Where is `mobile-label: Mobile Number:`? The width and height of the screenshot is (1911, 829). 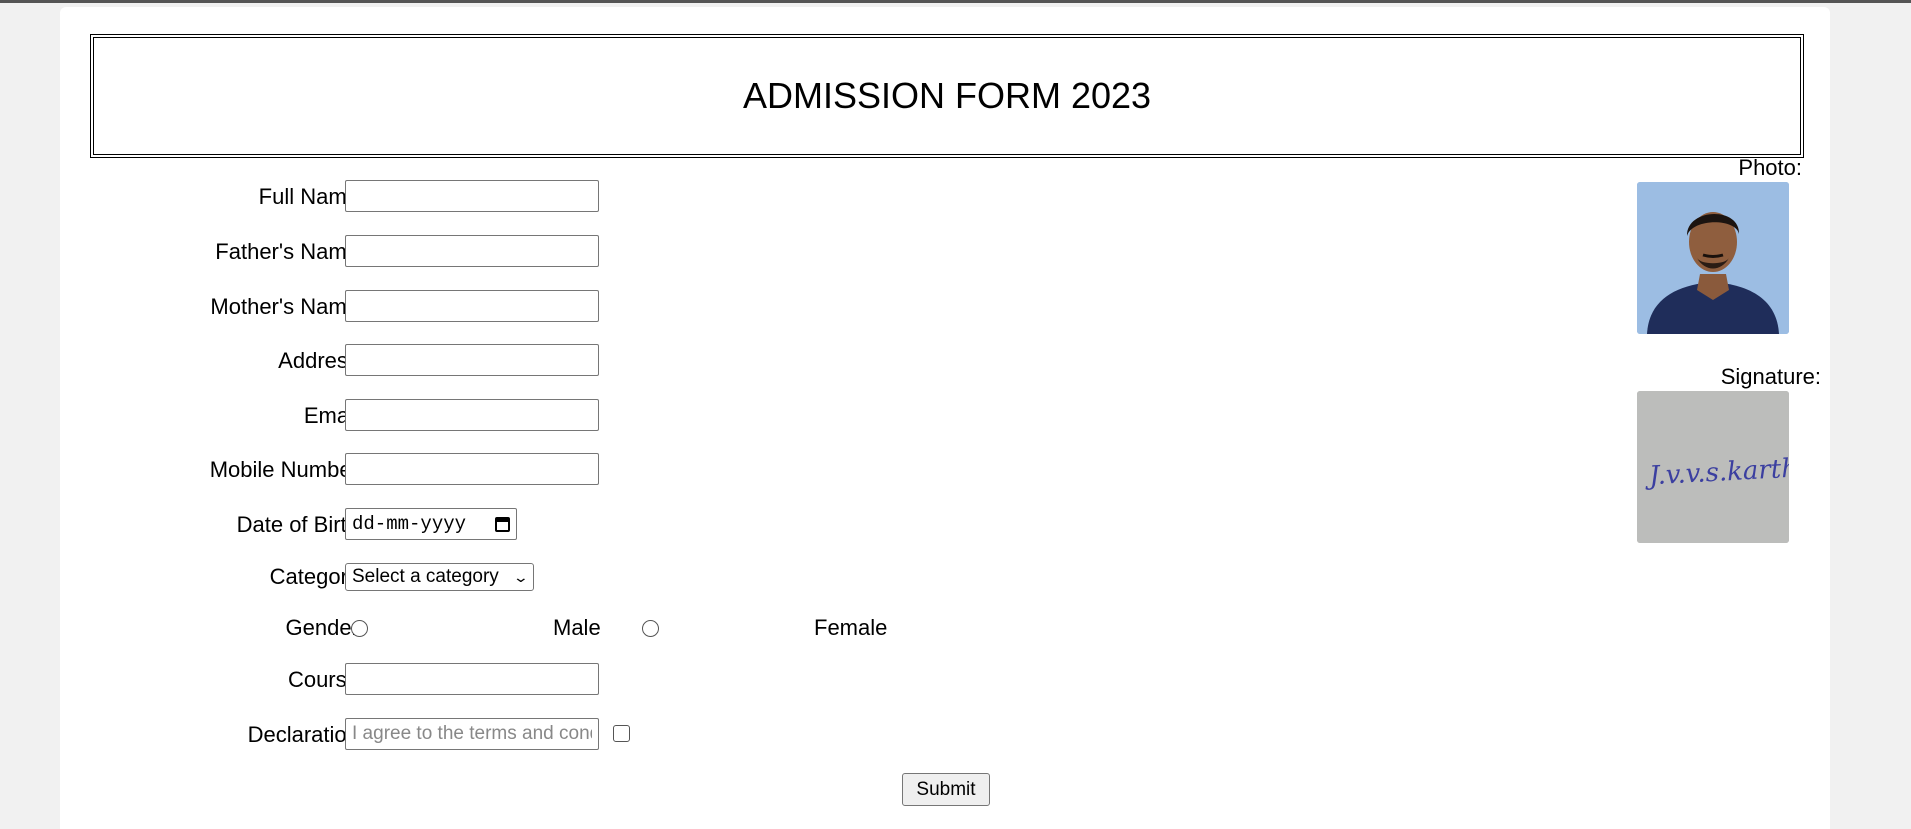 mobile-label: Mobile Number: is located at coordinates (287, 469).